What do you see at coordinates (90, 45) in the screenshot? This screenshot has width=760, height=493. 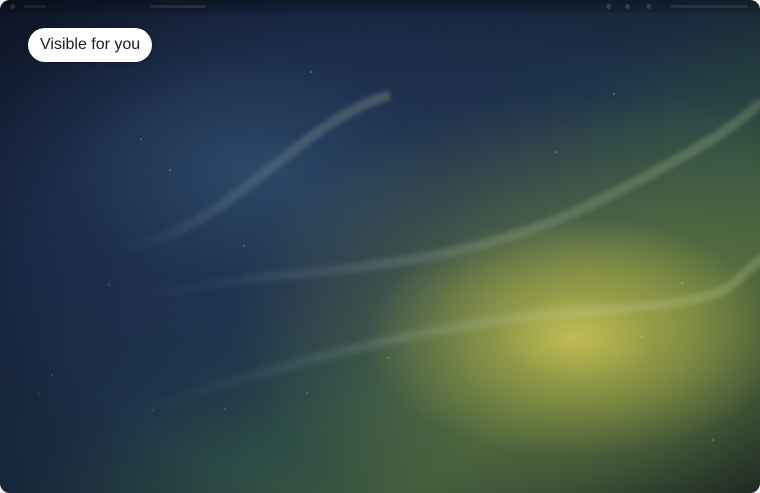 I see `visibility-badge: Visible for you` at bounding box center [90, 45].